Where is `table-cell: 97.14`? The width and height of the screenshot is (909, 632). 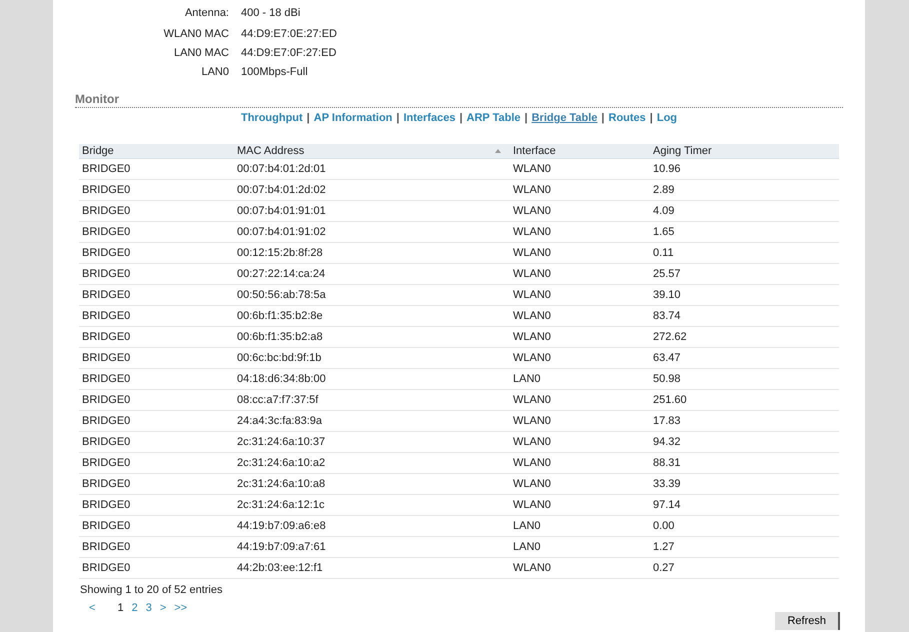
table-cell: 97.14 is located at coordinates (744, 505).